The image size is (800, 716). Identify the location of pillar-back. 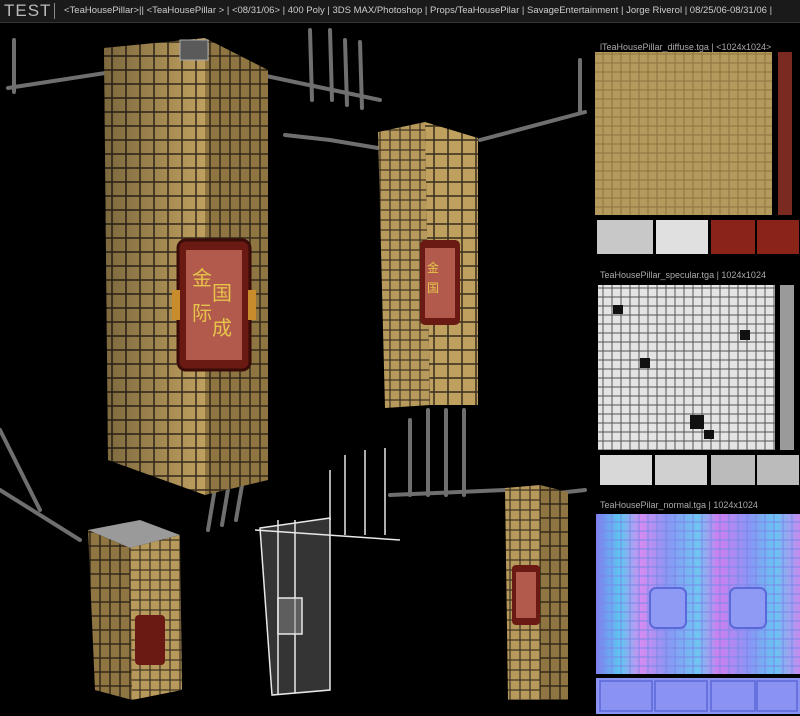
(536, 592).